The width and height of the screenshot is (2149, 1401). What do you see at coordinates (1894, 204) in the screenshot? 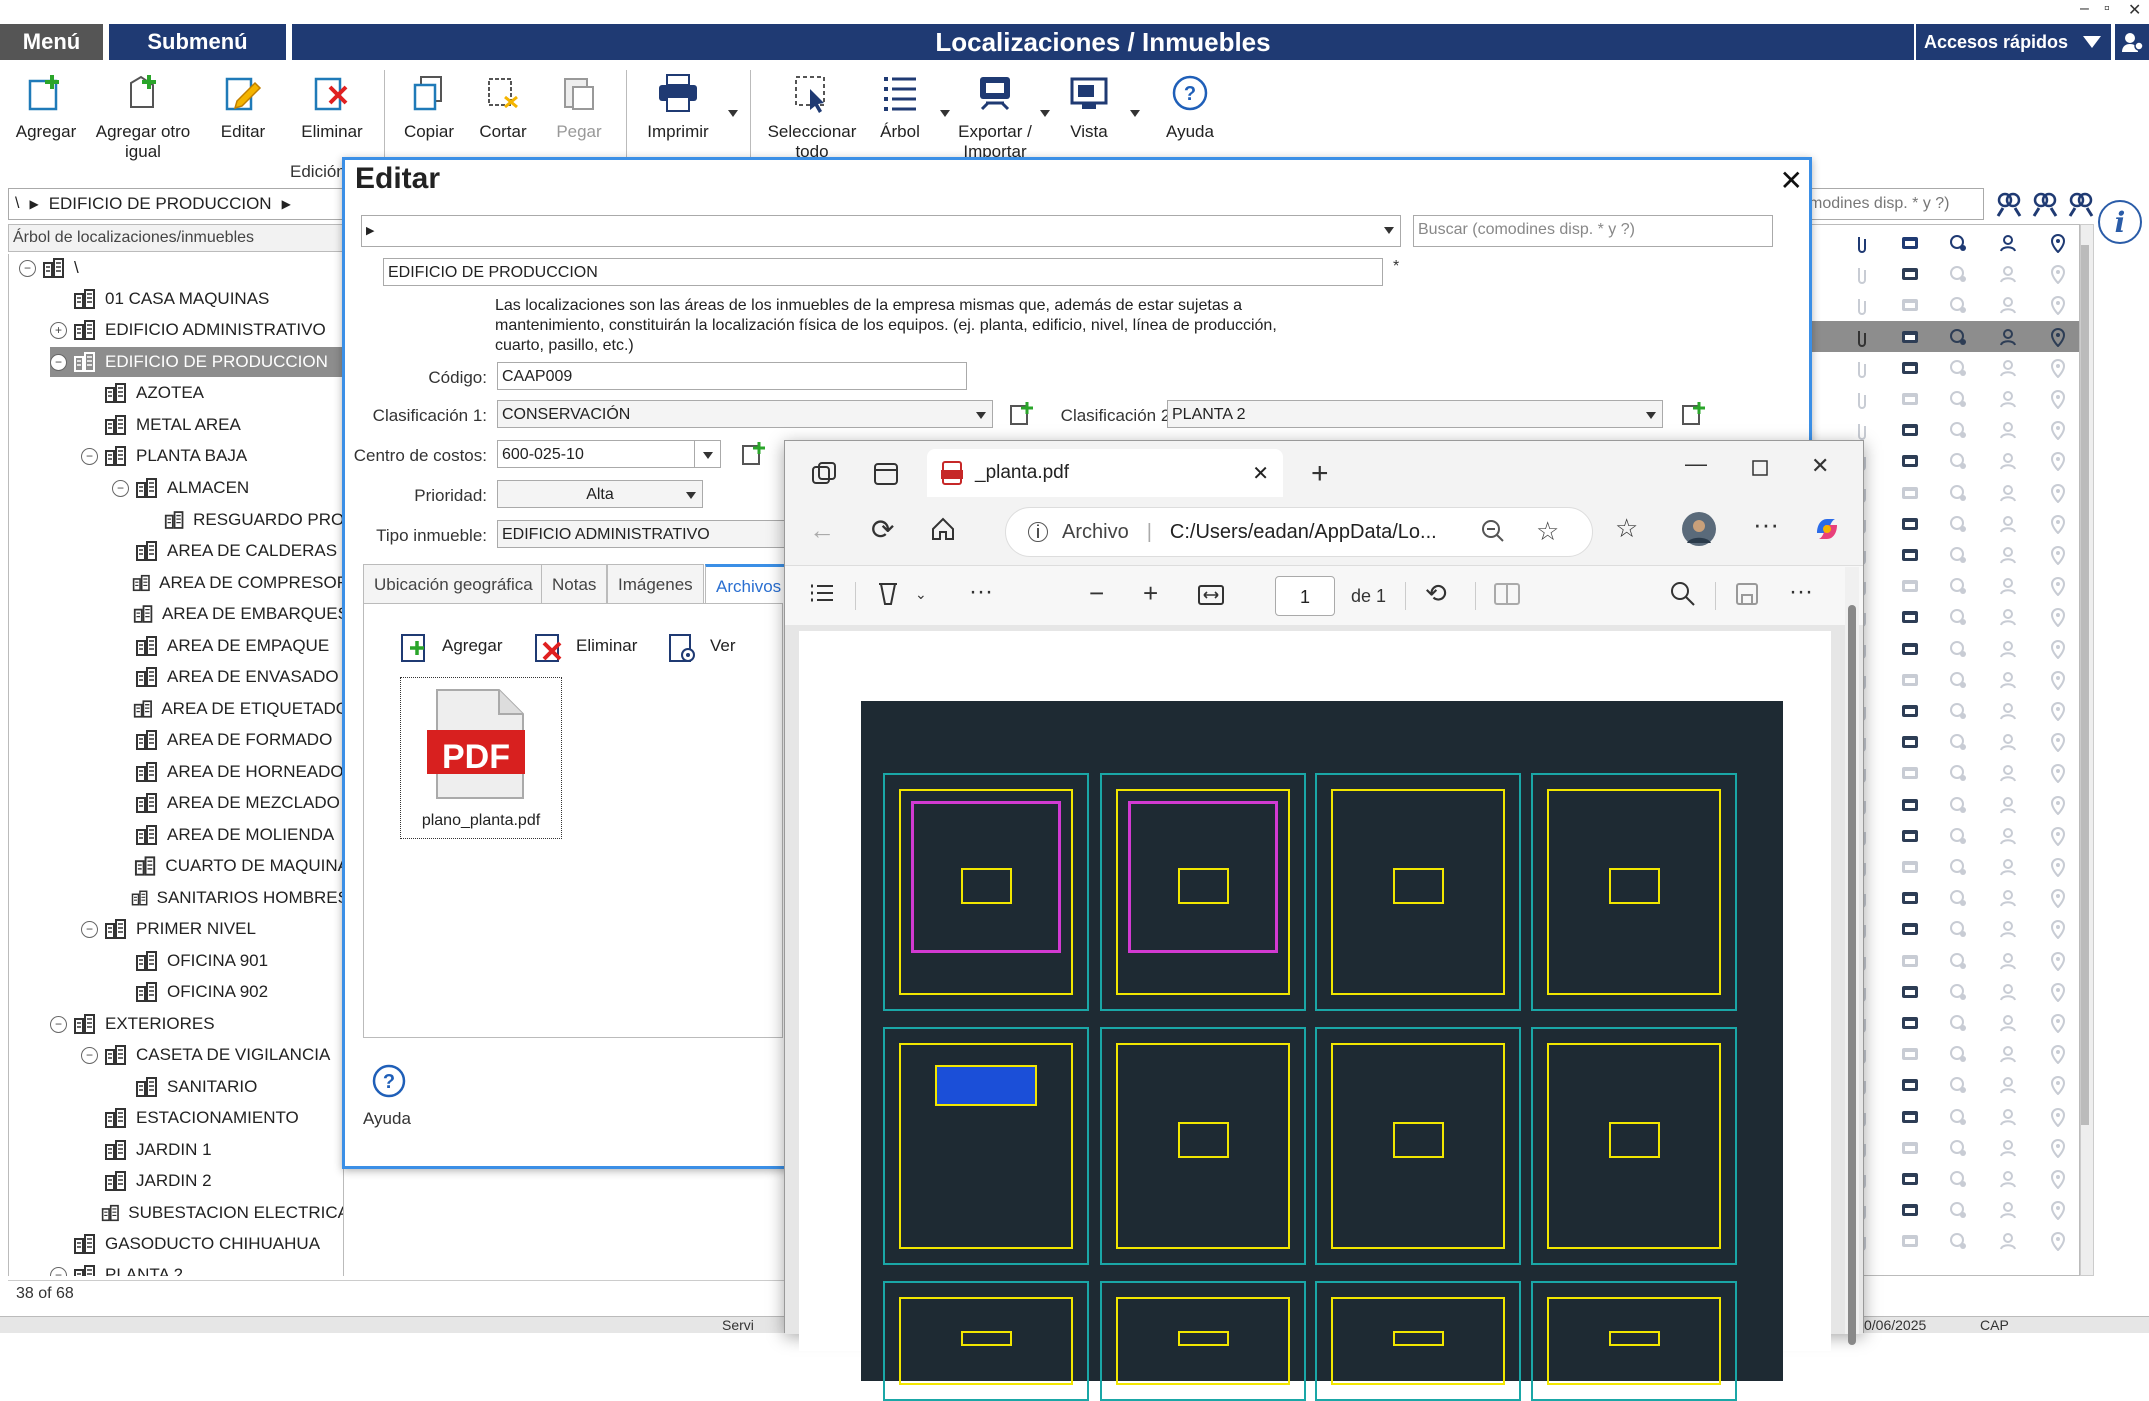
I see `right-search-input: modines disp. * y ?)` at bounding box center [1894, 204].